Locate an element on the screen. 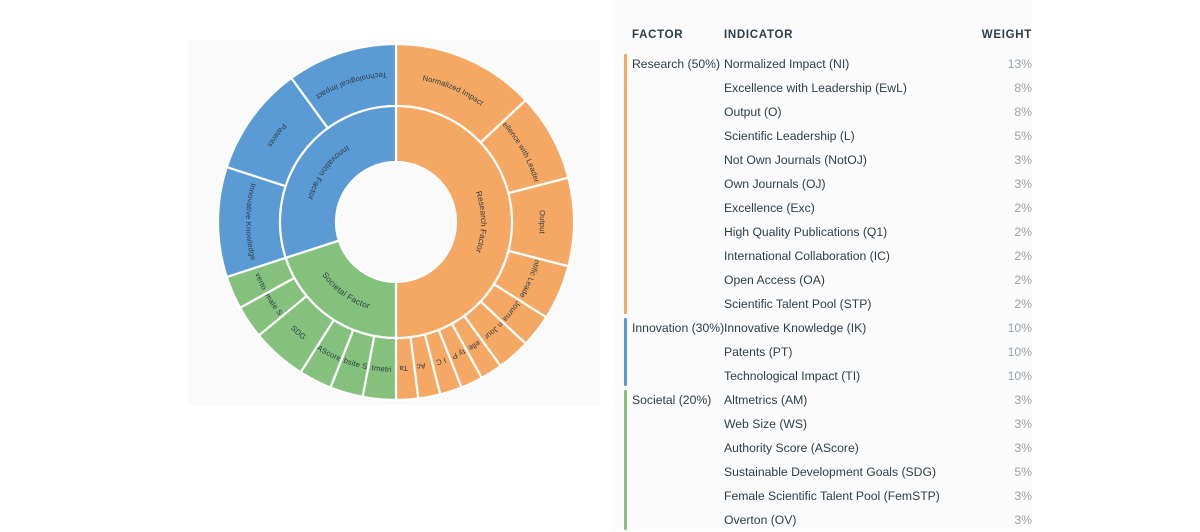 The image size is (1200, 532). table-row: Female Scientific Talent Pool (FemSTP) 3% is located at coordinates (822, 496).